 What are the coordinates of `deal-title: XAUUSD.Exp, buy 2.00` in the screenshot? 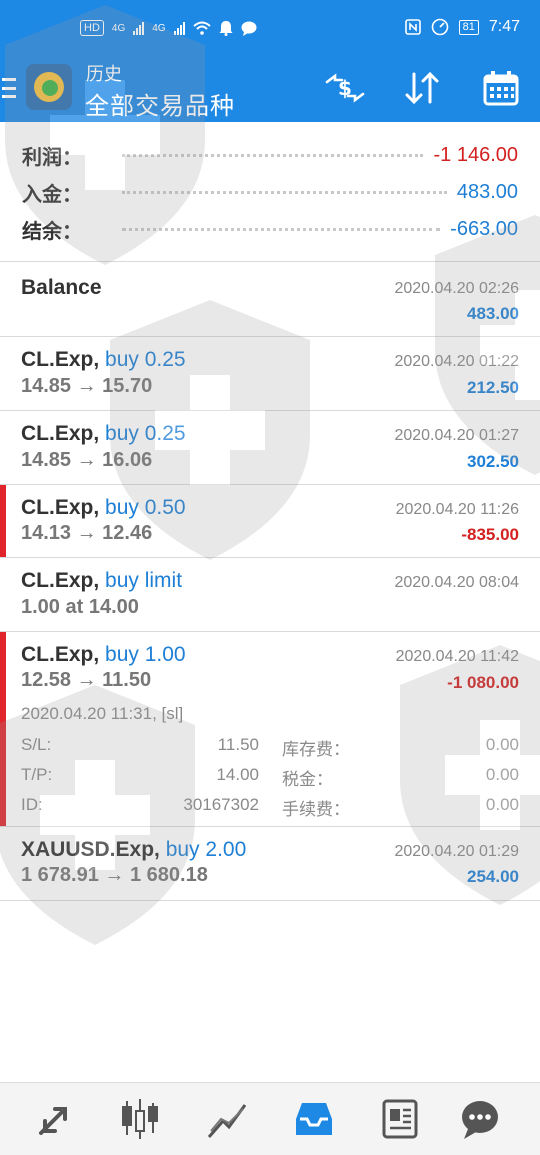 It's located at (133, 850).